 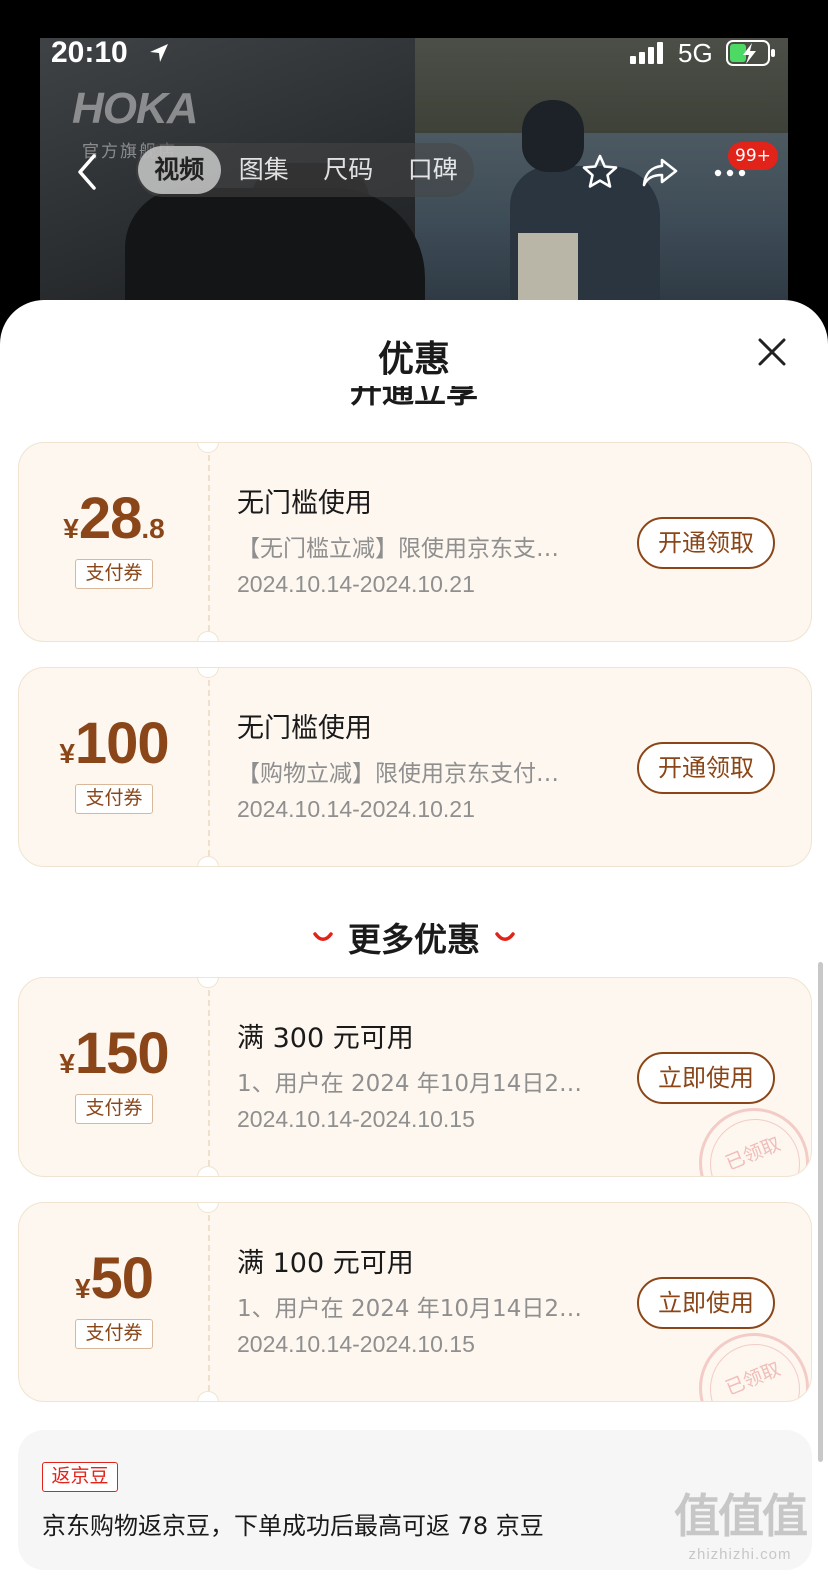 I want to click on rebate-text: 京东购物返京豆，下单成功后最高可返 78 京豆, so click(x=293, y=1526).